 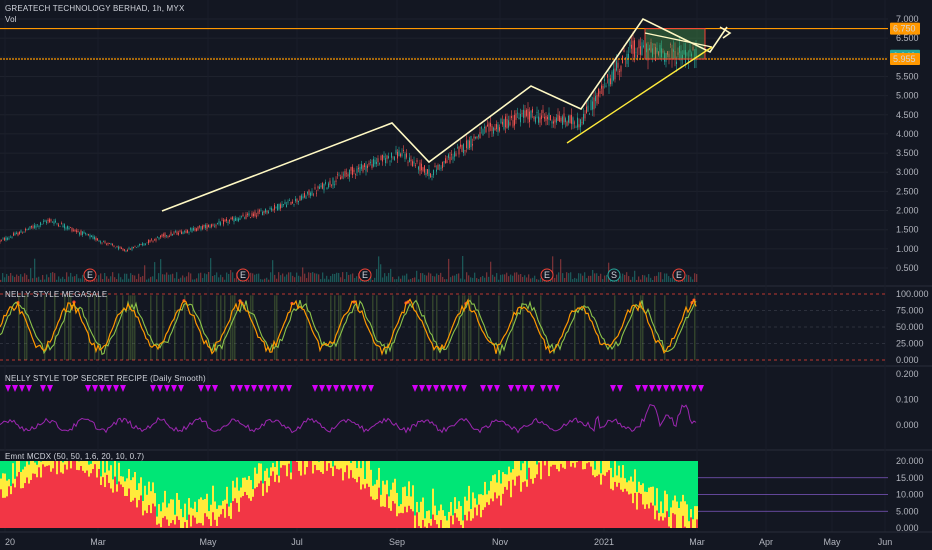 I want to click on megasale-group, so click(x=348, y=327).